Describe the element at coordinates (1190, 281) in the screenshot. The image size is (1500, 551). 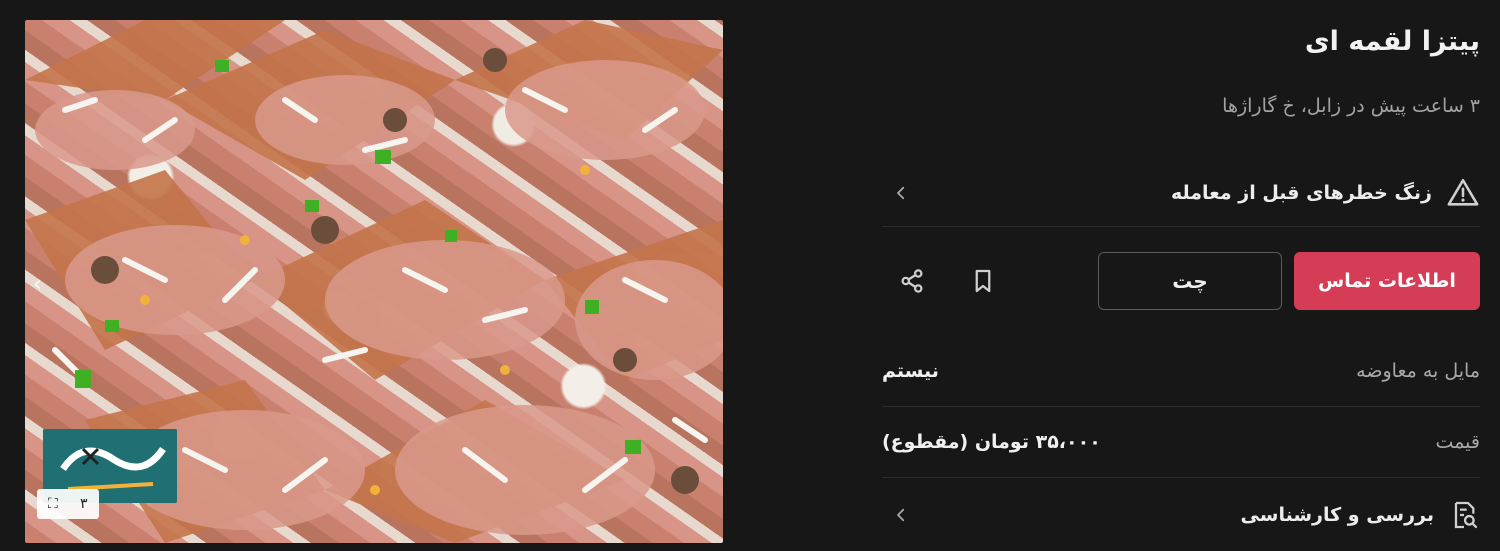
I see `chat-button: چت` at that location.